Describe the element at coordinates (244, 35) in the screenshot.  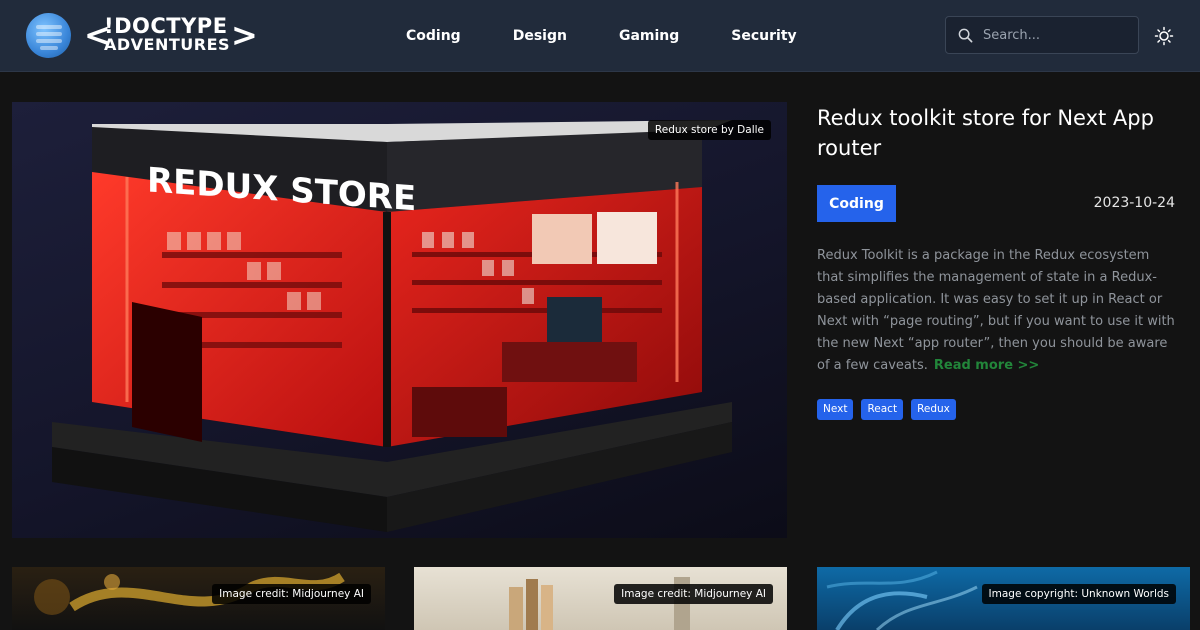
I see `logo-bracket-right: >` at that location.